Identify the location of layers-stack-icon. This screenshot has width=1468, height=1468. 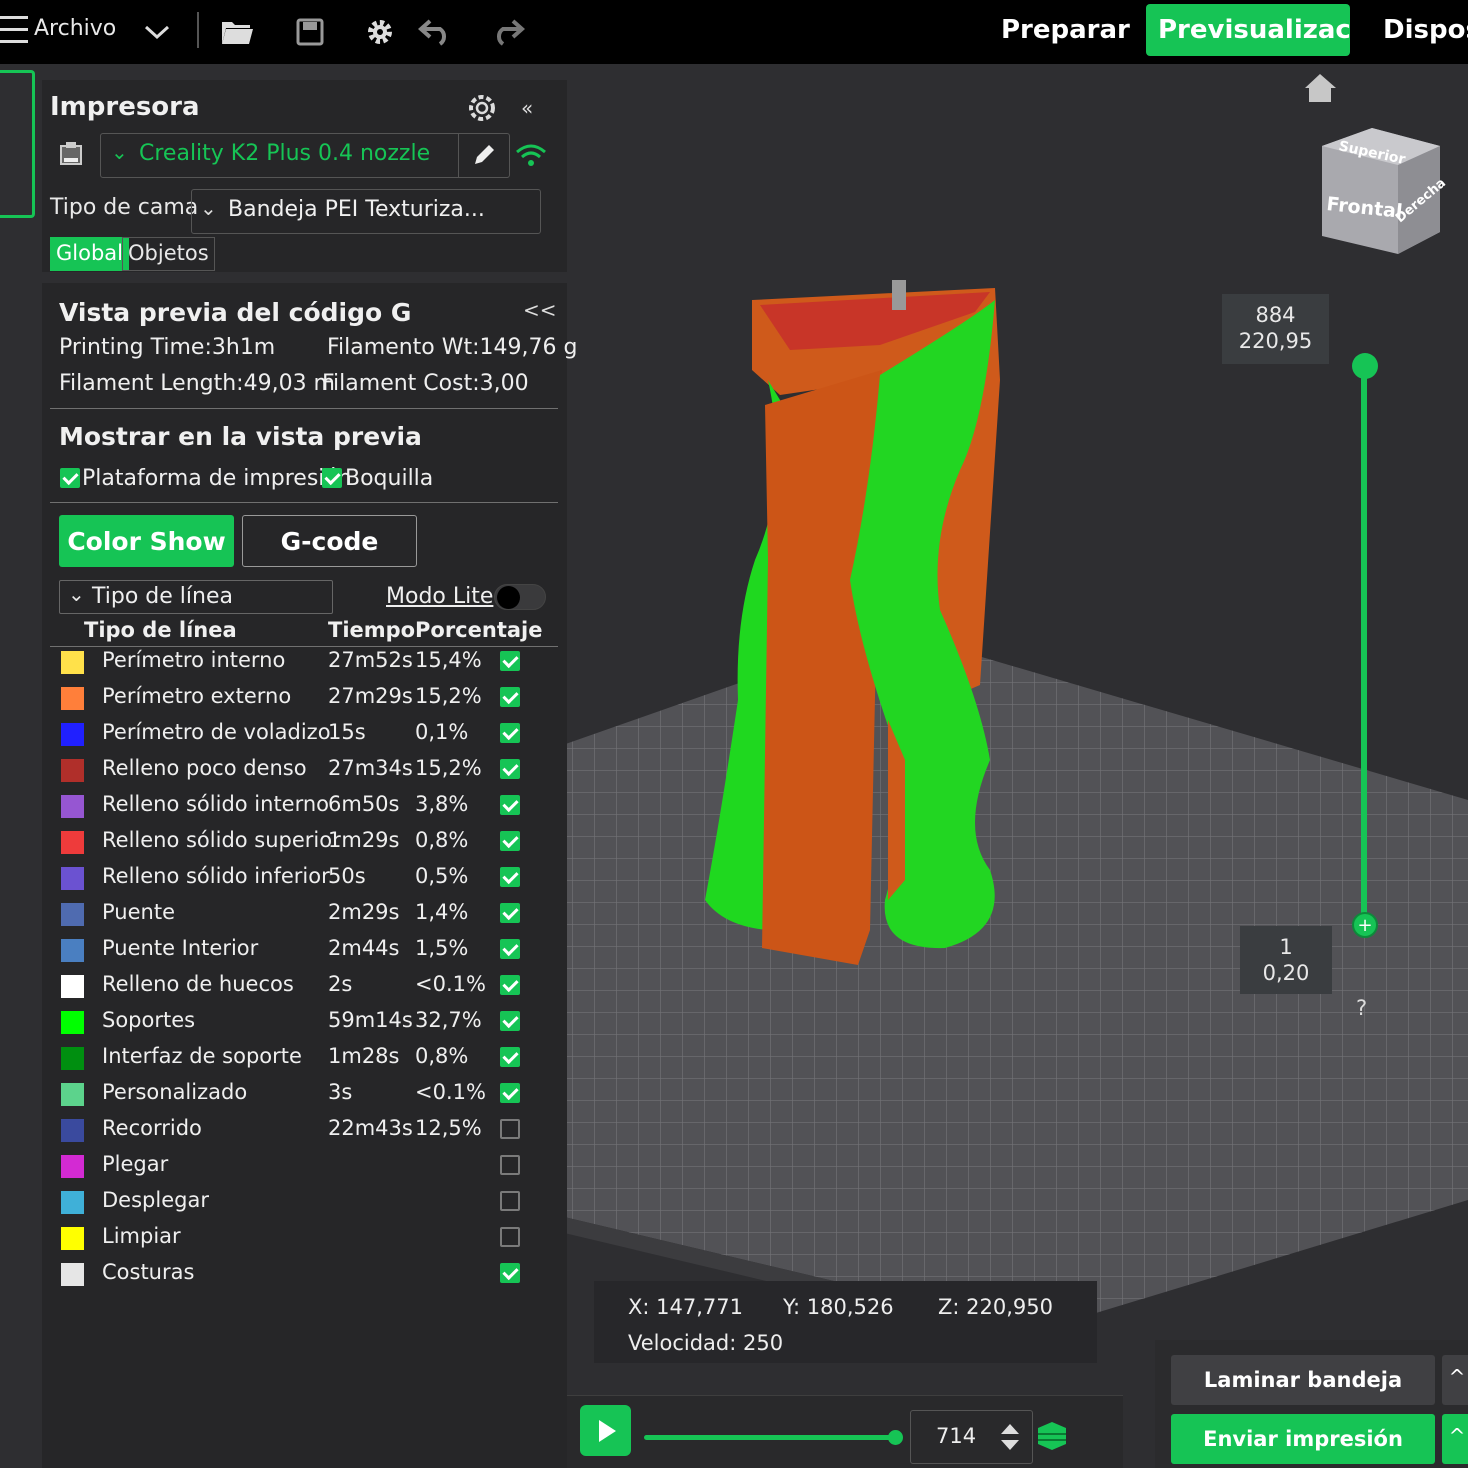
(1052, 1438).